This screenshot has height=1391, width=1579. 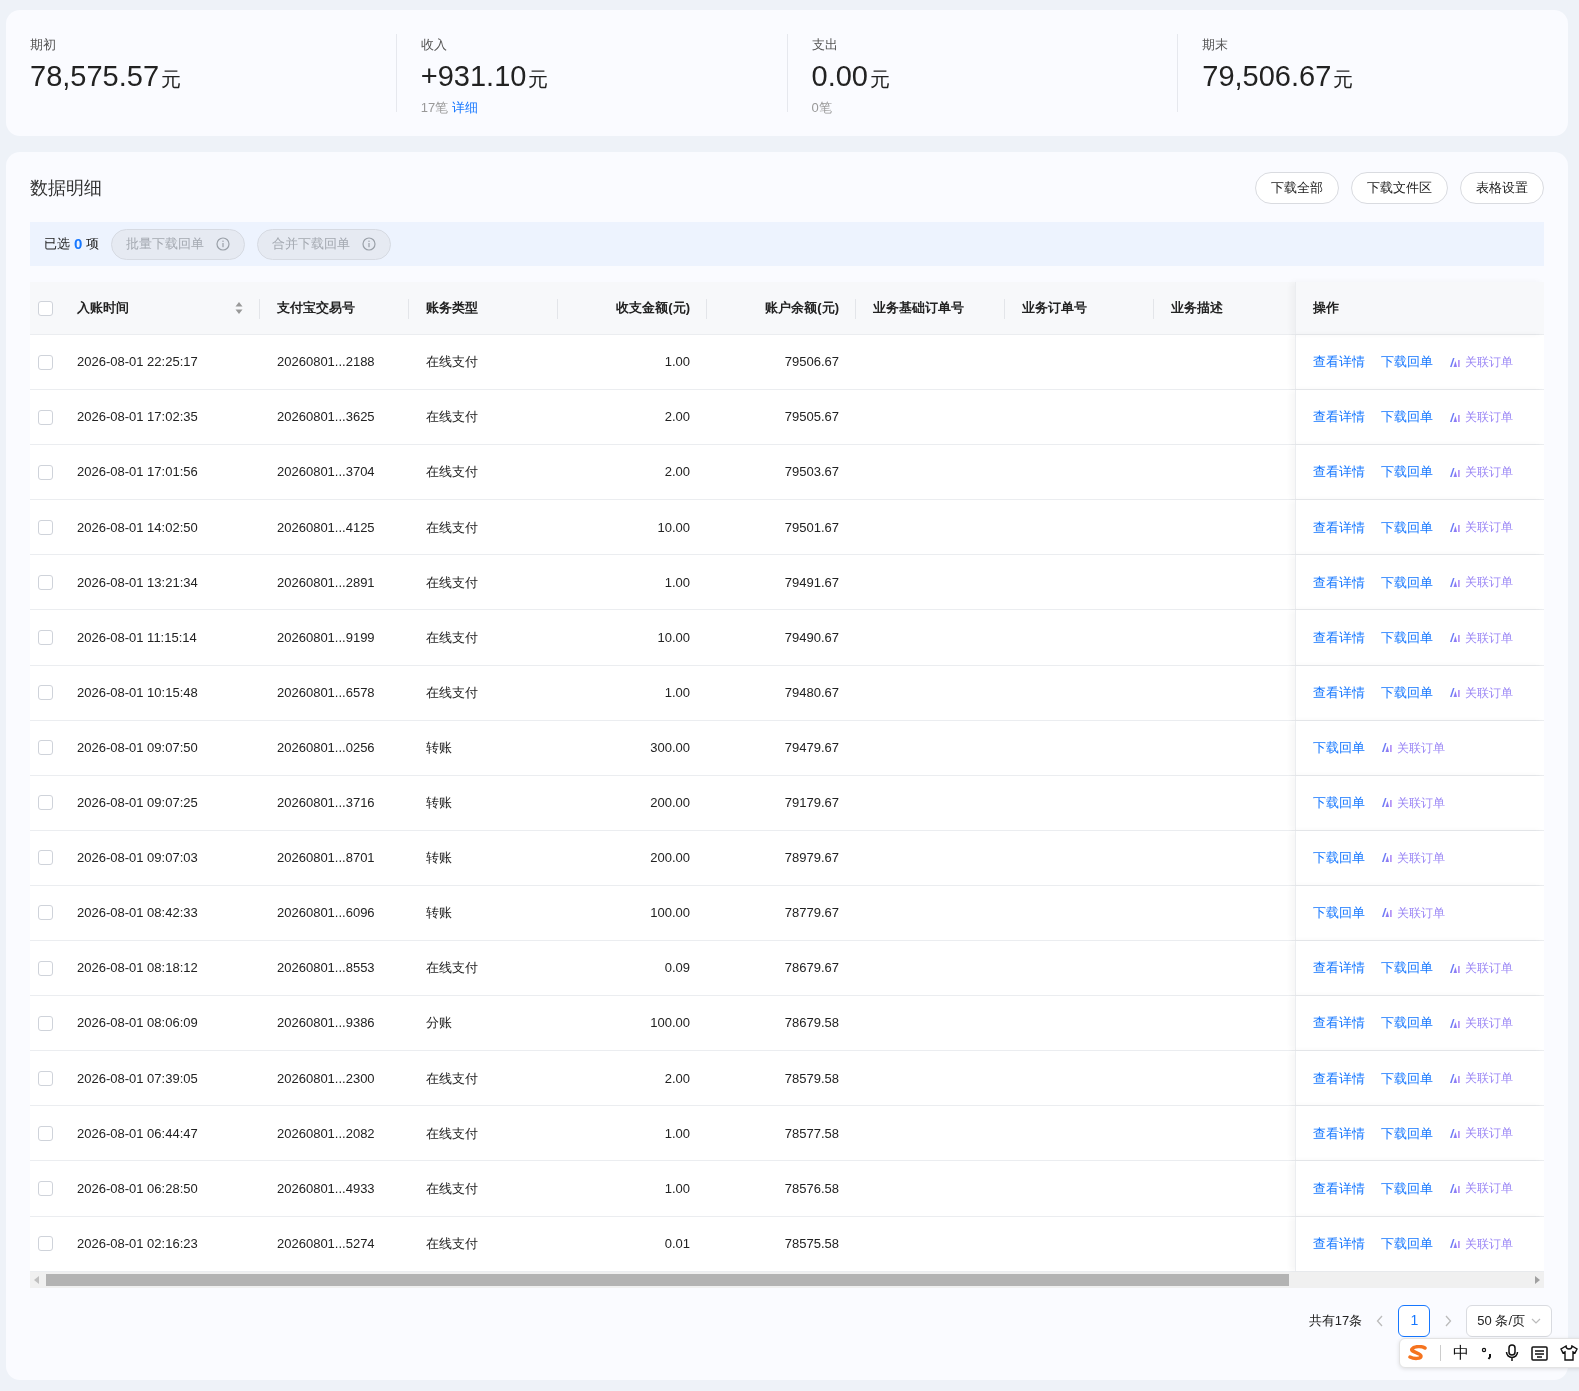 What do you see at coordinates (1539, 1353) in the screenshot?
I see `keyboard-icon` at bounding box center [1539, 1353].